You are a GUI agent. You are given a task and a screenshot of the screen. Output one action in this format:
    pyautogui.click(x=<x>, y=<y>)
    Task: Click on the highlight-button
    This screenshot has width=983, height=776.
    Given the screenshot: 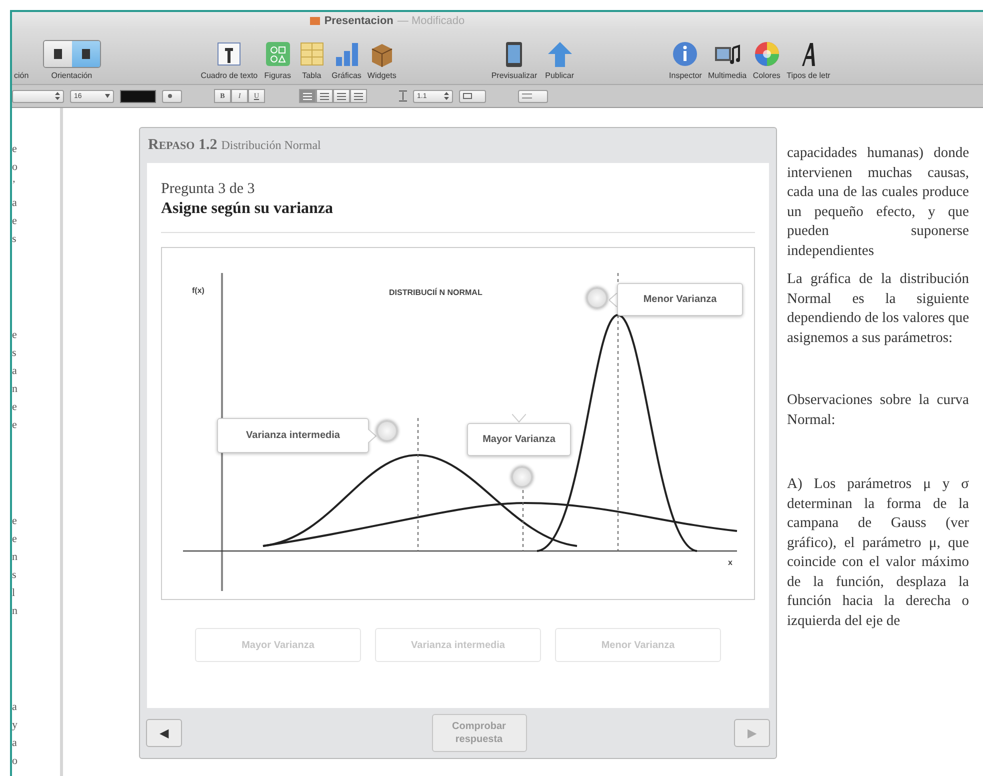 What is the action you would take?
    pyautogui.click(x=172, y=96)
    